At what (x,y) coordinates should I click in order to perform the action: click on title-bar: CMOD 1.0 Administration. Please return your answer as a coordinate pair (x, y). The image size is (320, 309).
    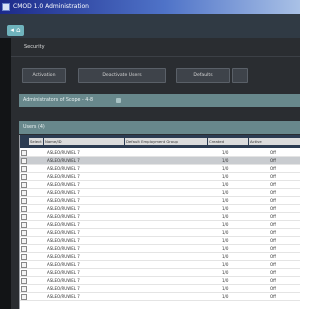
    Looking at the image, I should click on (150, 7).